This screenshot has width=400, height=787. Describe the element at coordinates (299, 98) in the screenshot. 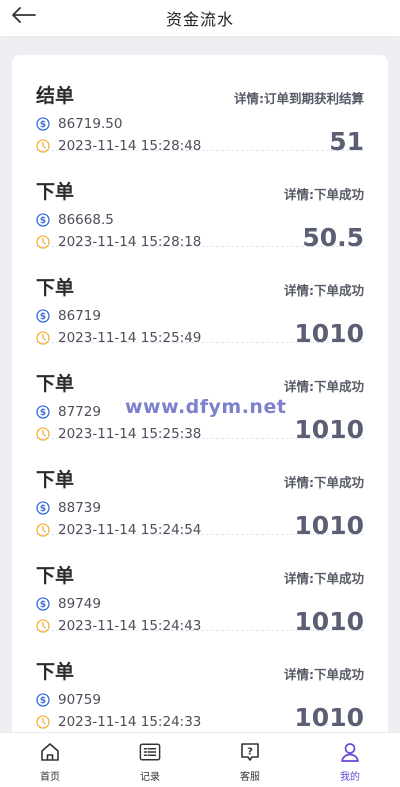

I see `record-detail: 详情:订单到期获利结算` at that location.